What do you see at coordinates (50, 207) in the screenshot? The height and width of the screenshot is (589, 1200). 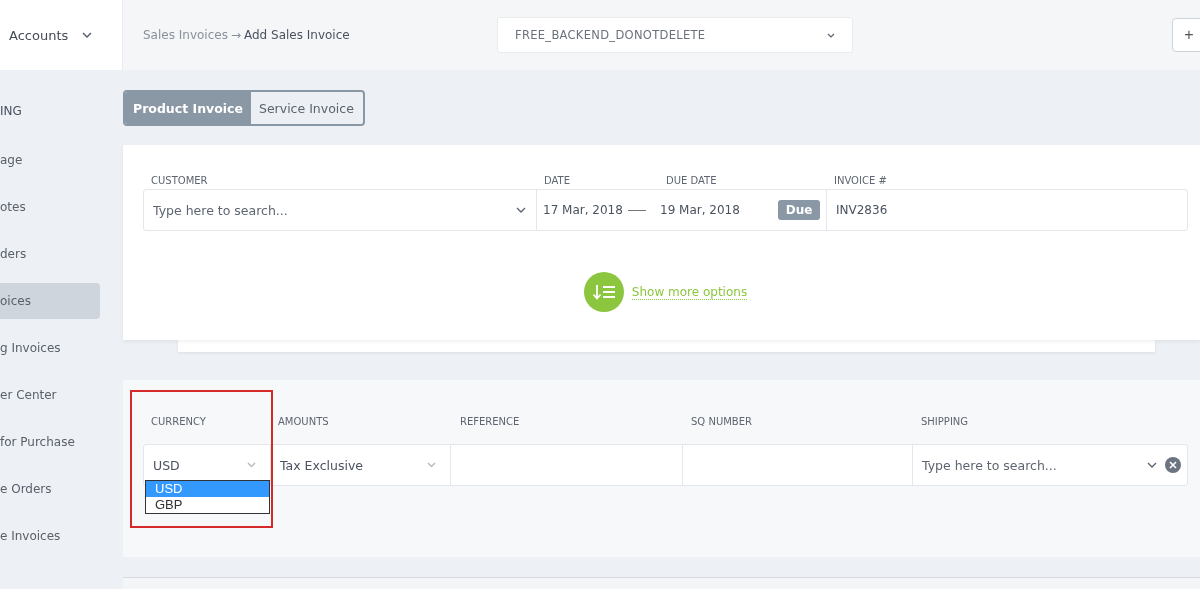 I see `sidebar-item: otes` at bounding box center [50, 207].